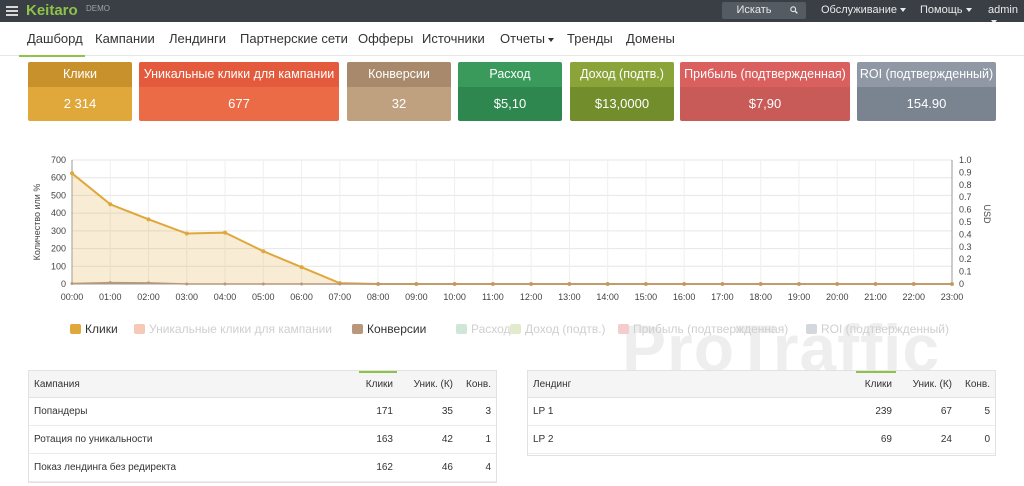 The height and width of the screenshot is (486, 1024). Describe the element at coordinates (765, 91) in the screenshot. I see `kpi-card: Прибыль (подтвержденная) $7,90` at that location.